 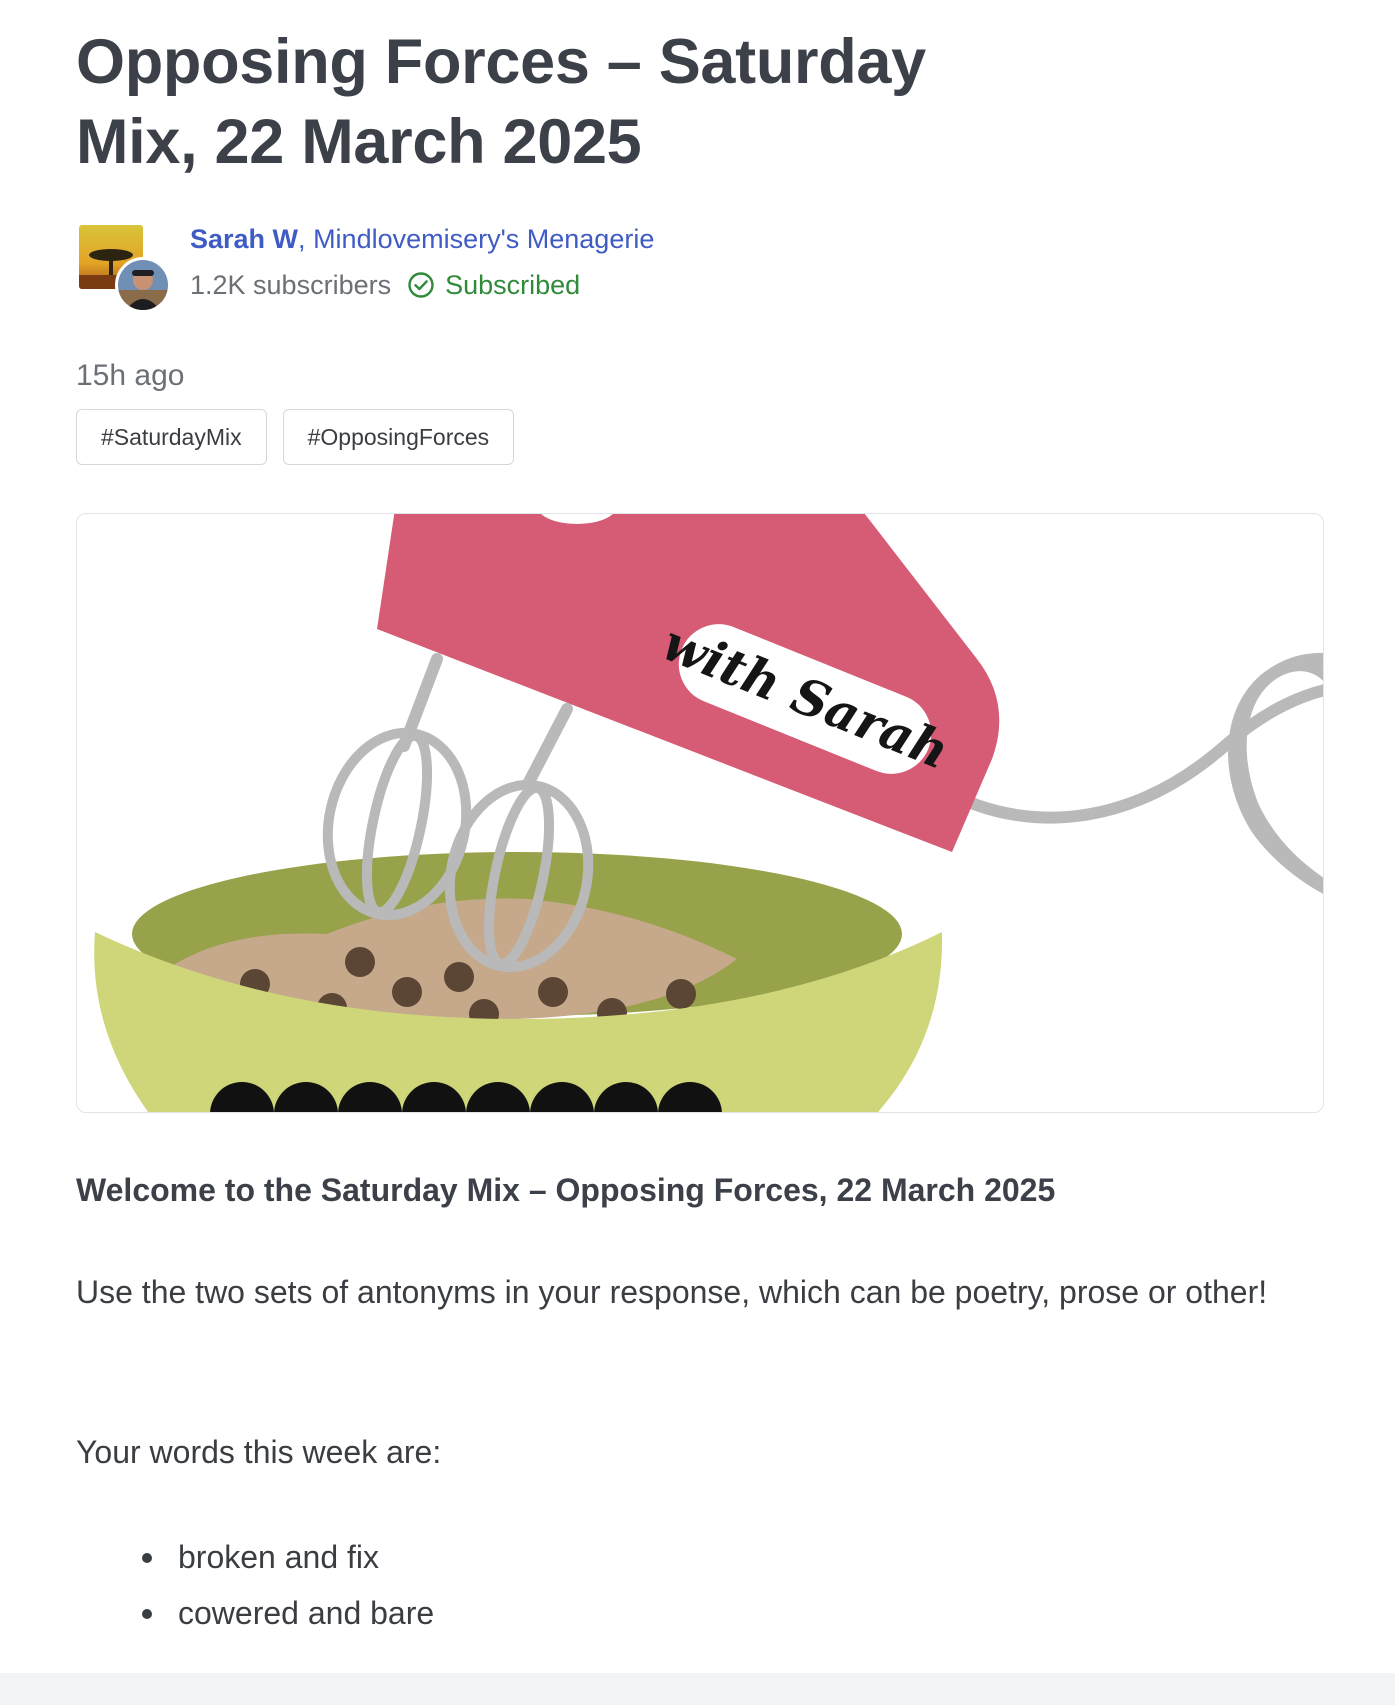 I want to click on list-item: cowered and bare, so click(x=287, y=1613).